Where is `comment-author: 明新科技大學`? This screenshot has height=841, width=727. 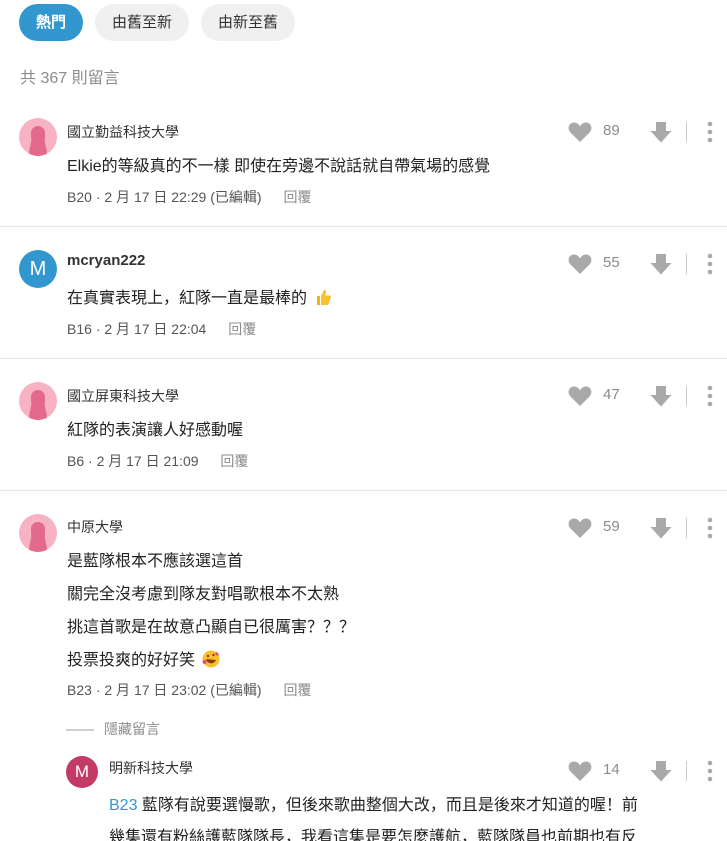
comment-author: 明新科技大學 is located at coordinates (151, 768).